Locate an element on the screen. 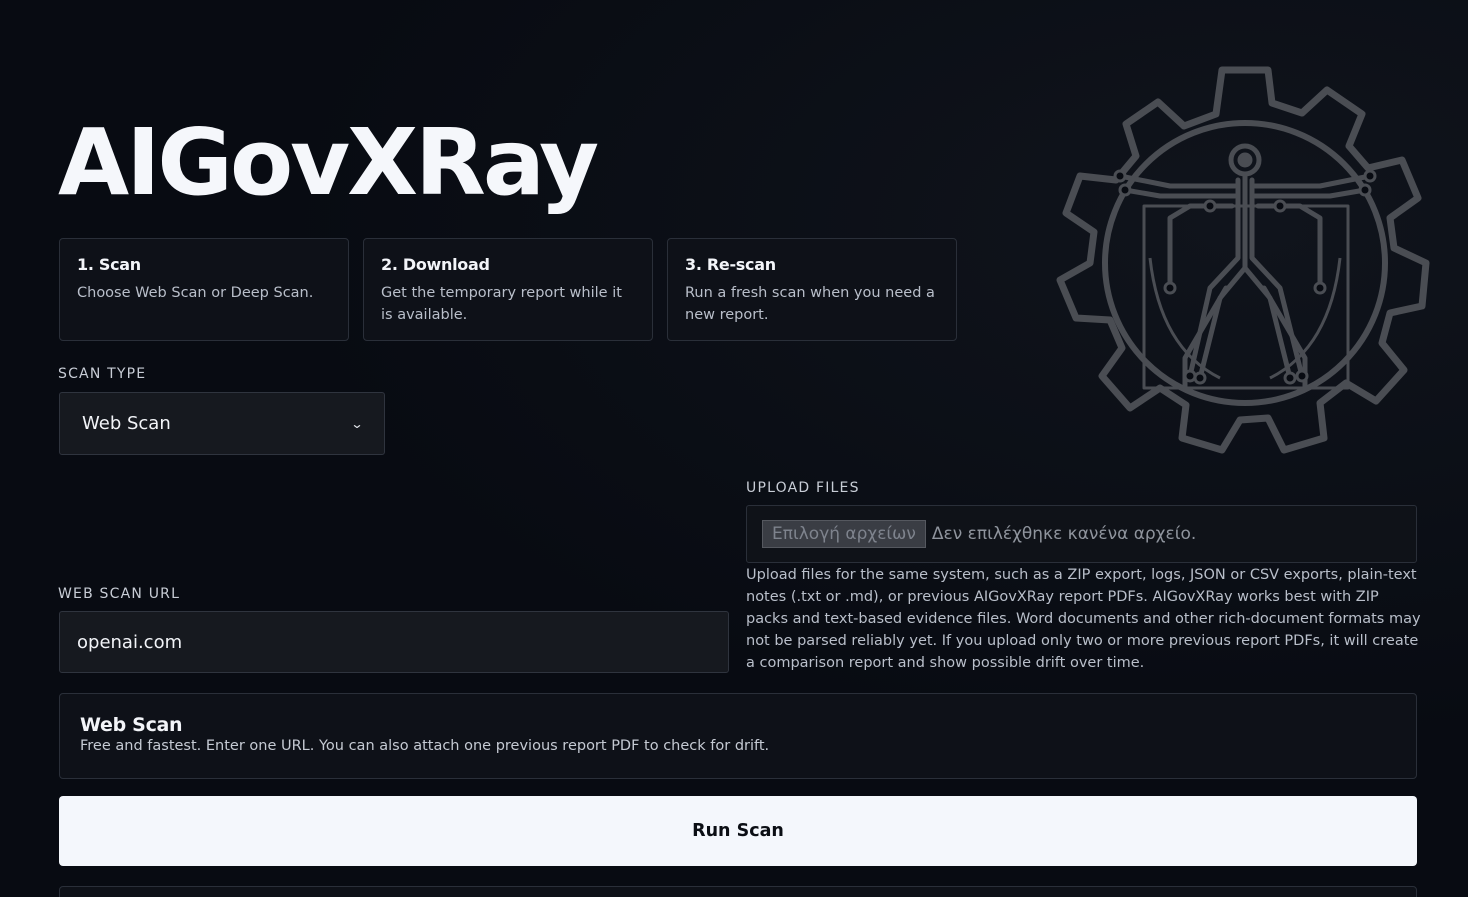  chevron-down-icon: ⌄ is located at coordinates (357, 423).